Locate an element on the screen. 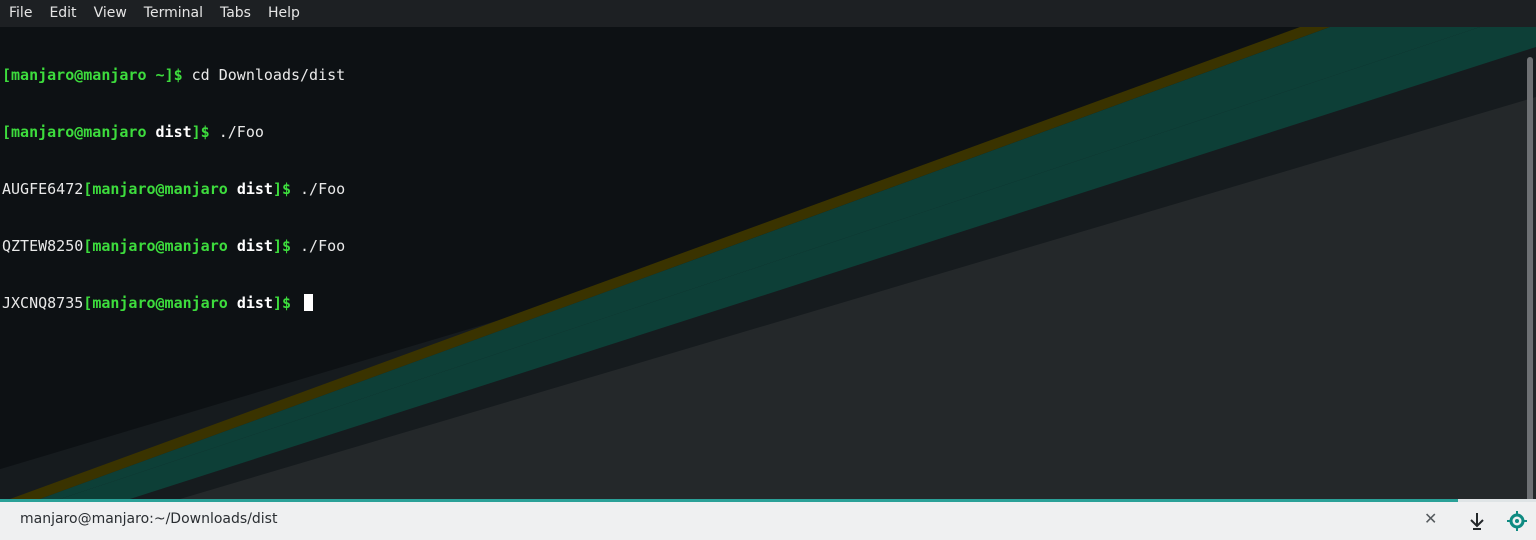 The height and width of the screenshot is (540, 1536). terminal-cursor is located at coordinates (309, 302).